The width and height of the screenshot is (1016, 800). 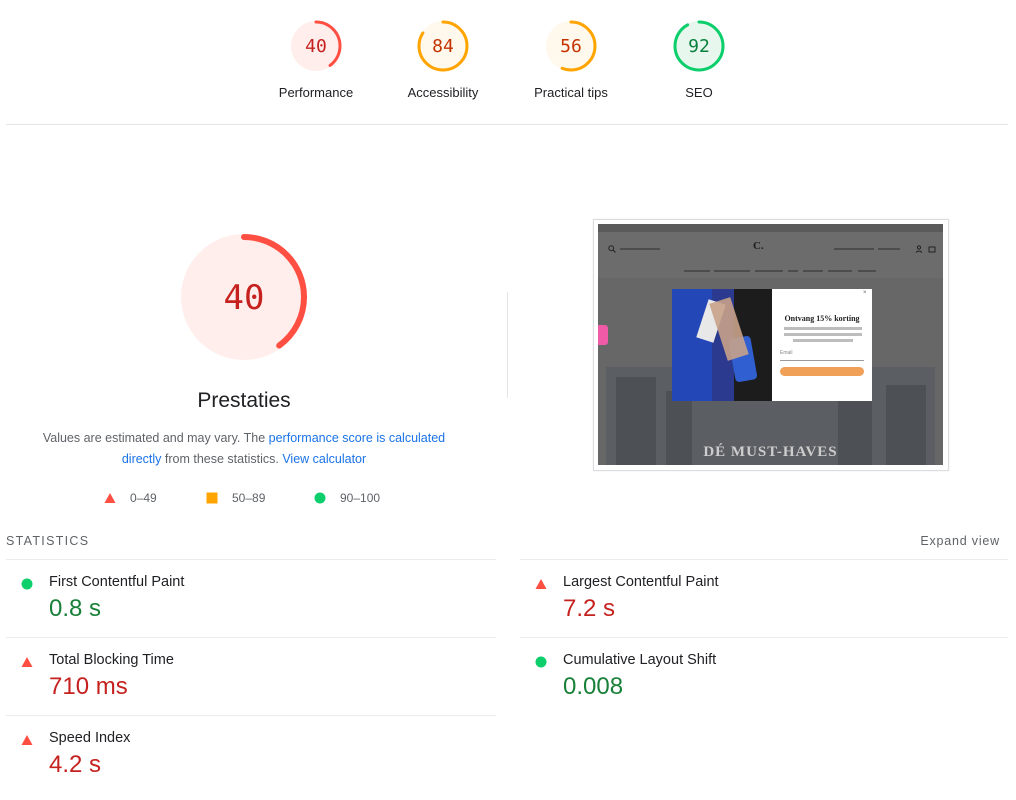 What do you see at coordinates (640, 660) in the screenshot?
I see `metric-name: Cumulative Layout Shift` at bounding box center [640, 660].